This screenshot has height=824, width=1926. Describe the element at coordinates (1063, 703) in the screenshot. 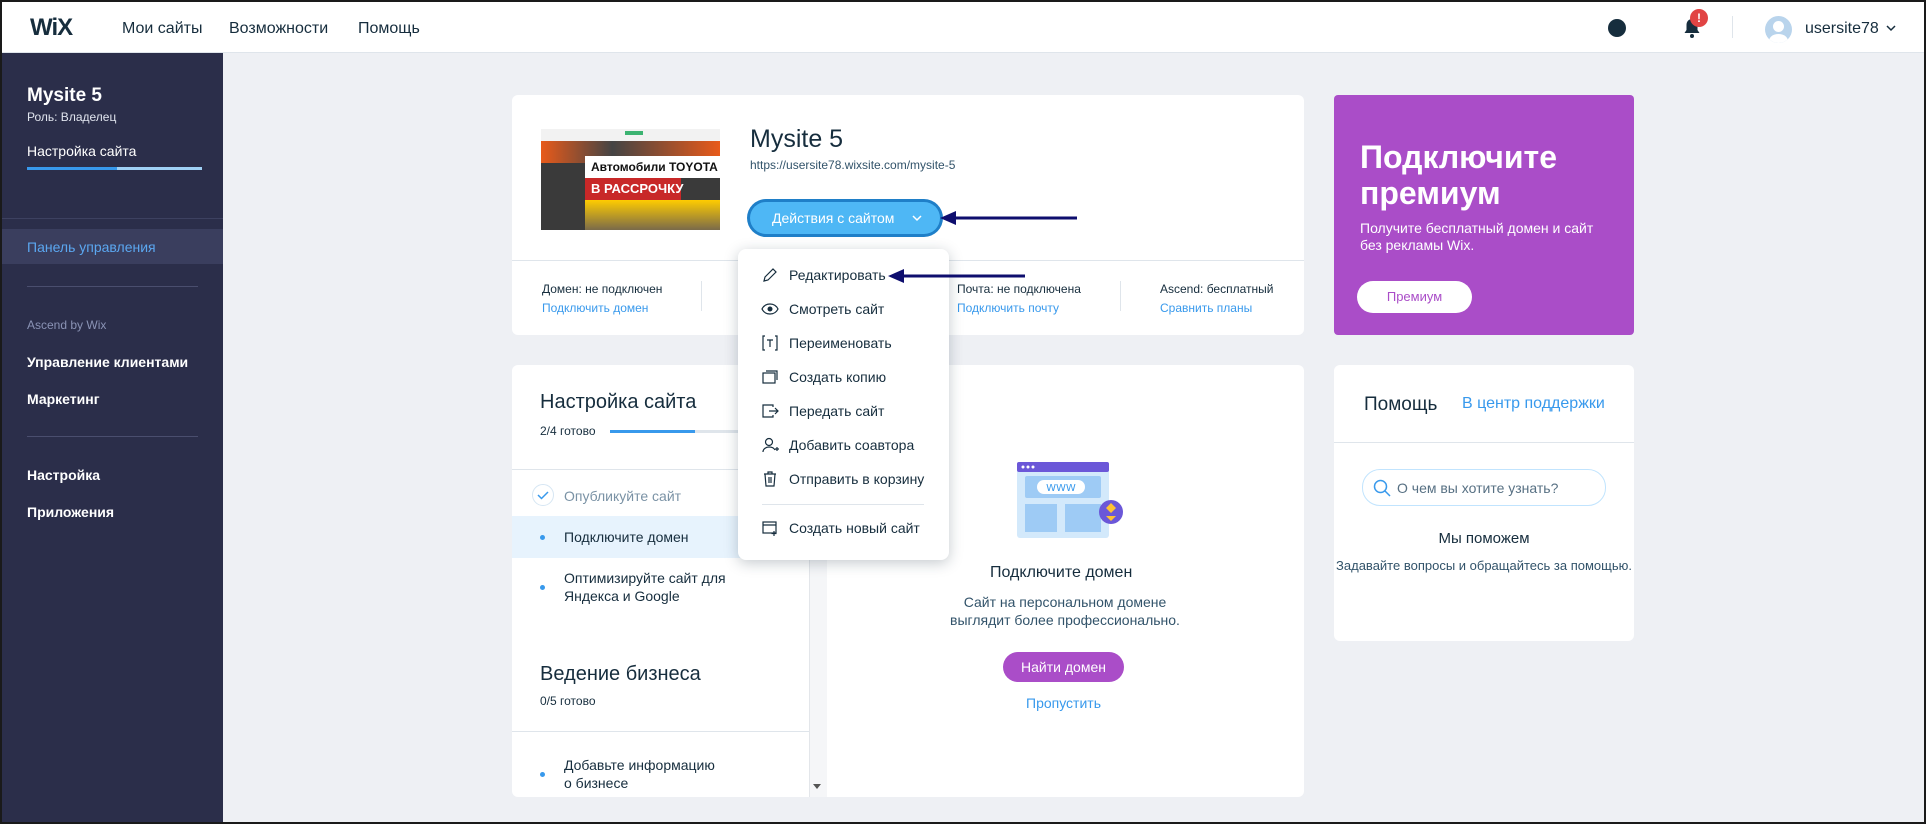

I see `skip-link: Пропустить` at that location.